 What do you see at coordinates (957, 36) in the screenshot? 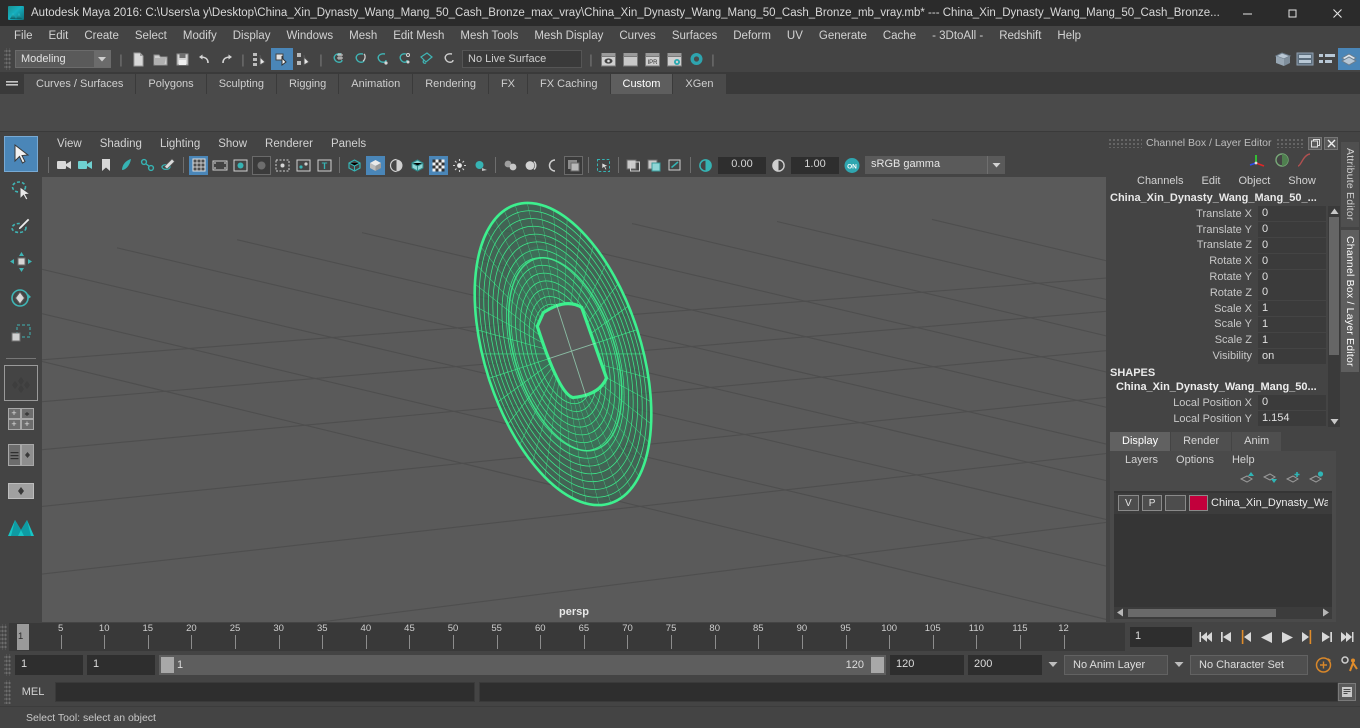
I see `menu-3dtoall: - 3DtoAll -` at bounding box center [957, 36].